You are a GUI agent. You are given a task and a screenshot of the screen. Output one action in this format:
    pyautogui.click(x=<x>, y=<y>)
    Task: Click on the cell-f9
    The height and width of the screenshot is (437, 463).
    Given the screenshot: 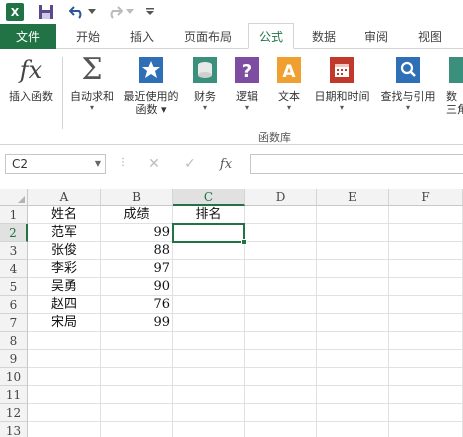 What is the action you would take?
    pyautogui.click(x=426, y=359)
    